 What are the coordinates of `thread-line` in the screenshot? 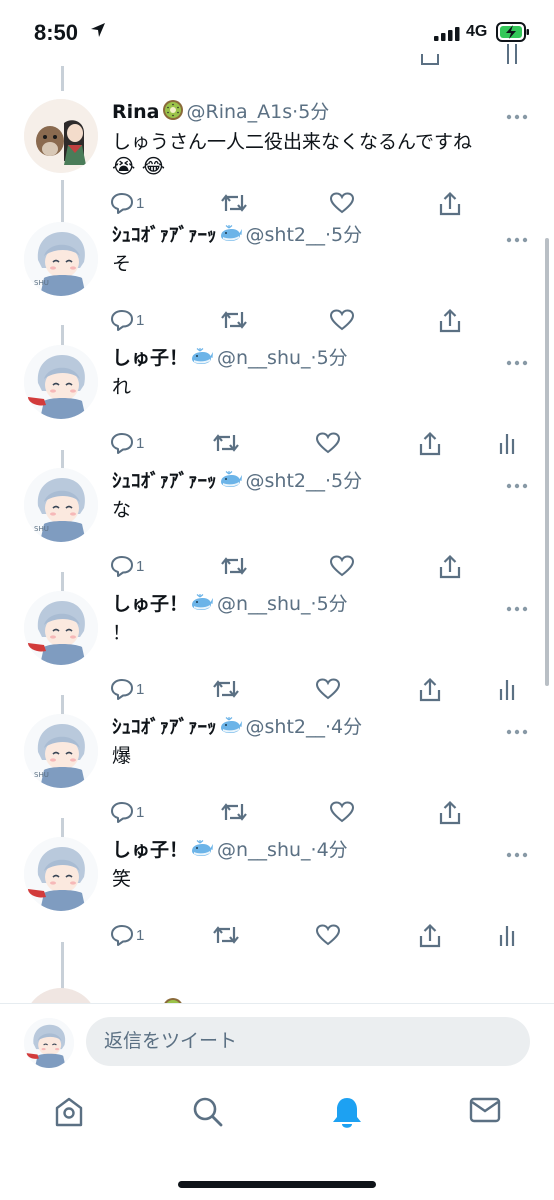 It's located at (62, 78).